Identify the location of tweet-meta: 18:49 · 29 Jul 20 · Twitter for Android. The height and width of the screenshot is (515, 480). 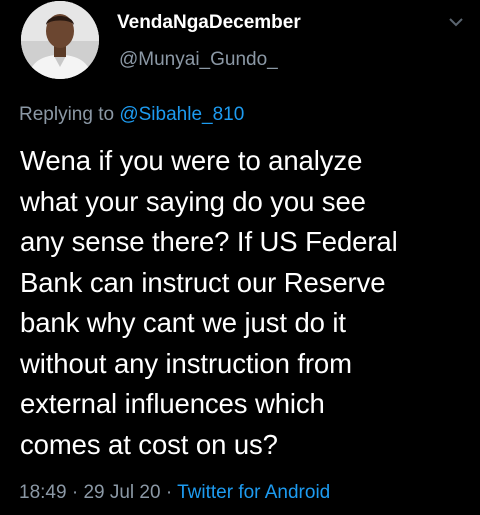
(174, 493).